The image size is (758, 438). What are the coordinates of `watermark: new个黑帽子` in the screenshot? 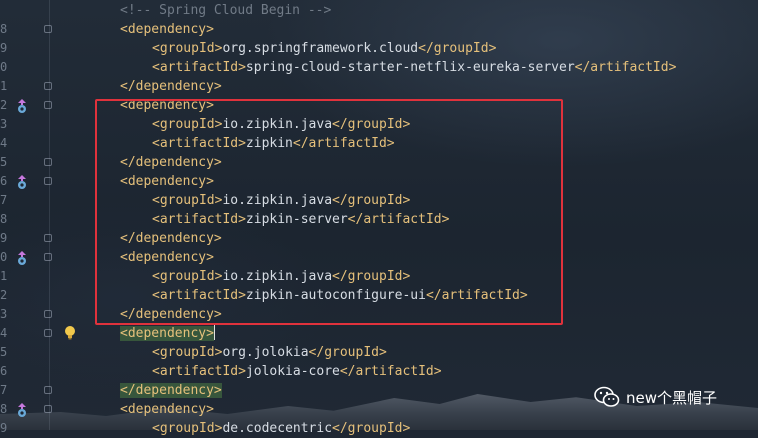 It's located at (655, 397).